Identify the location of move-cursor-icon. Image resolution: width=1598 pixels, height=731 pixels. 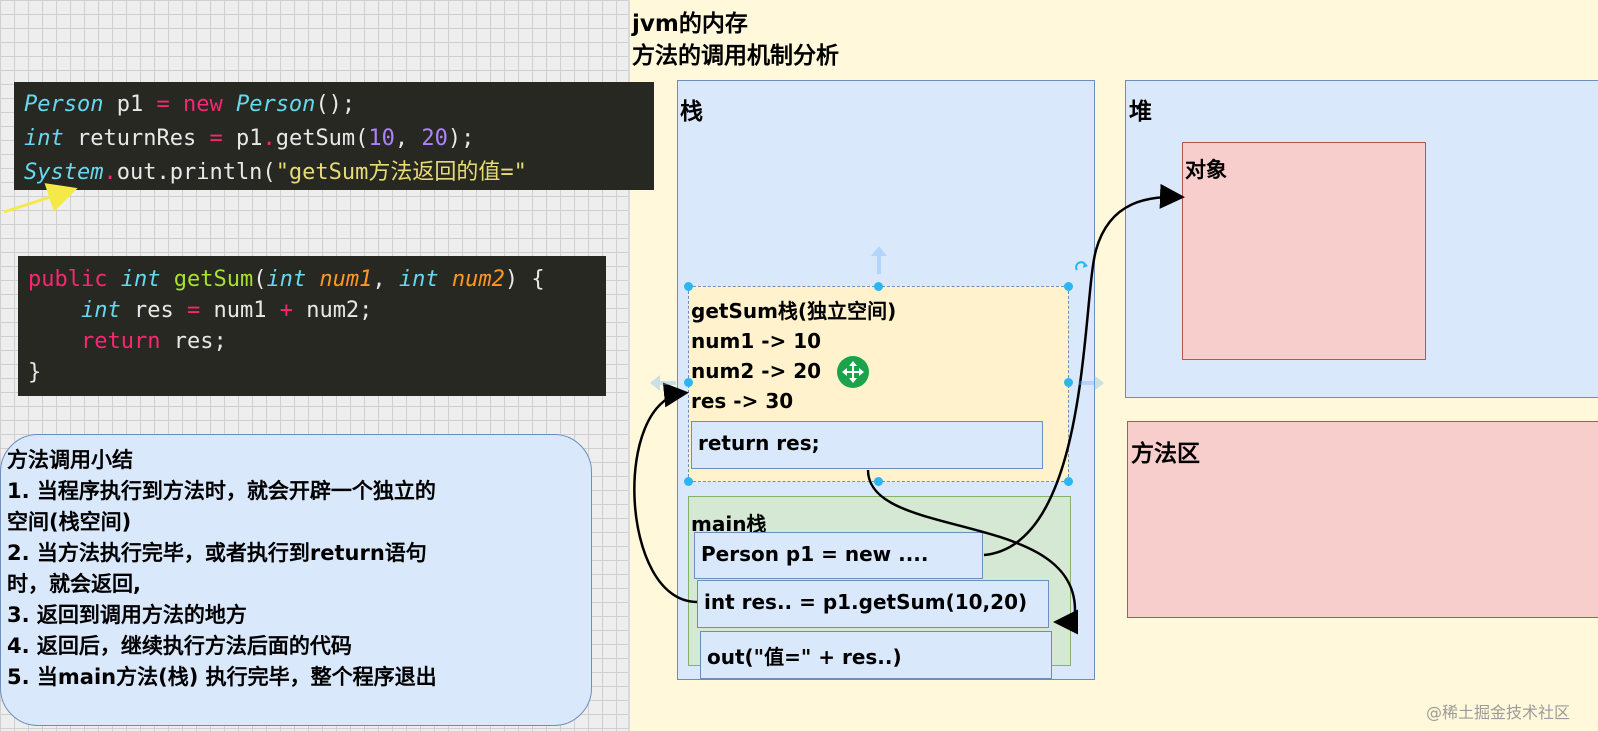
(853, 372).